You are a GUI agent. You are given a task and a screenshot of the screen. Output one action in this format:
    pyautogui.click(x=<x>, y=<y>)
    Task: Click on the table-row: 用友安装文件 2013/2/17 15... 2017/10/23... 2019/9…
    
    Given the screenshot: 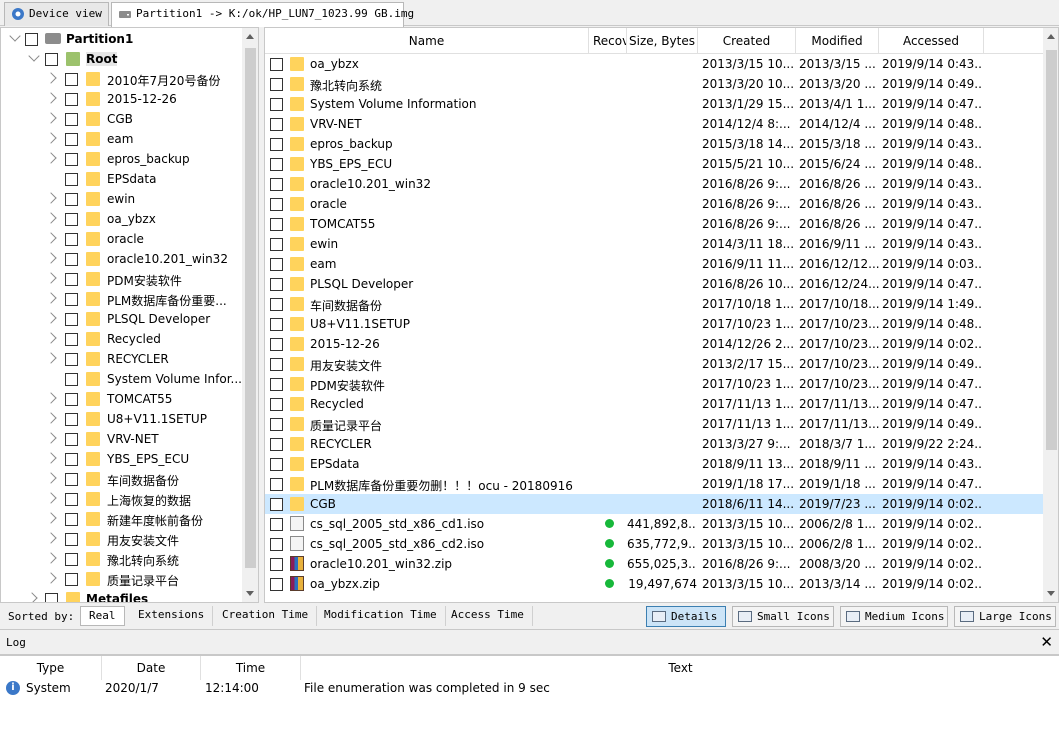 What is the action you would take?
    pyautogui.click(x=654, y=364)
    